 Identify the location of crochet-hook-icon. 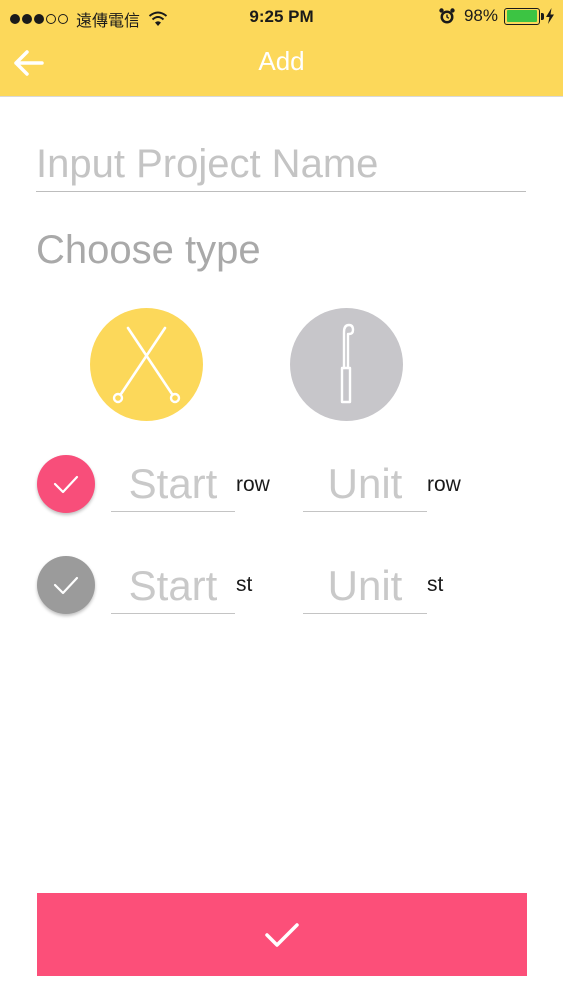
(347, 363).